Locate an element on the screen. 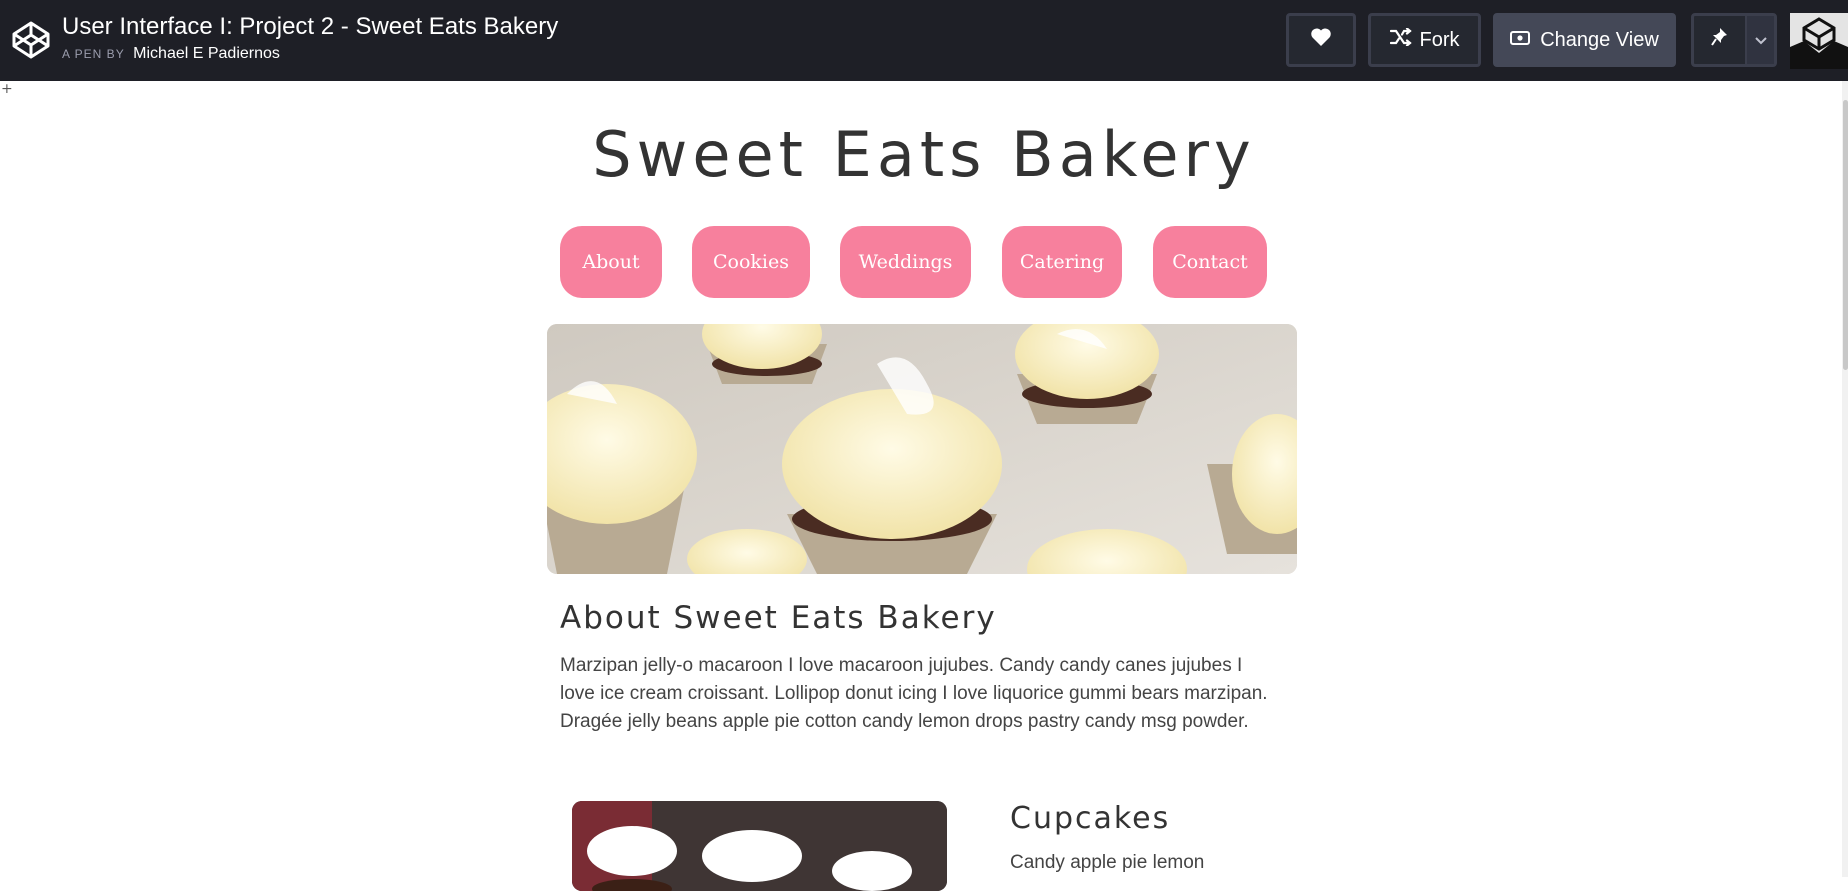 The width and height of the screenshot is (1848, 891). cupcakes-heading: Cupcakes is located at coordinates (1090, 818).